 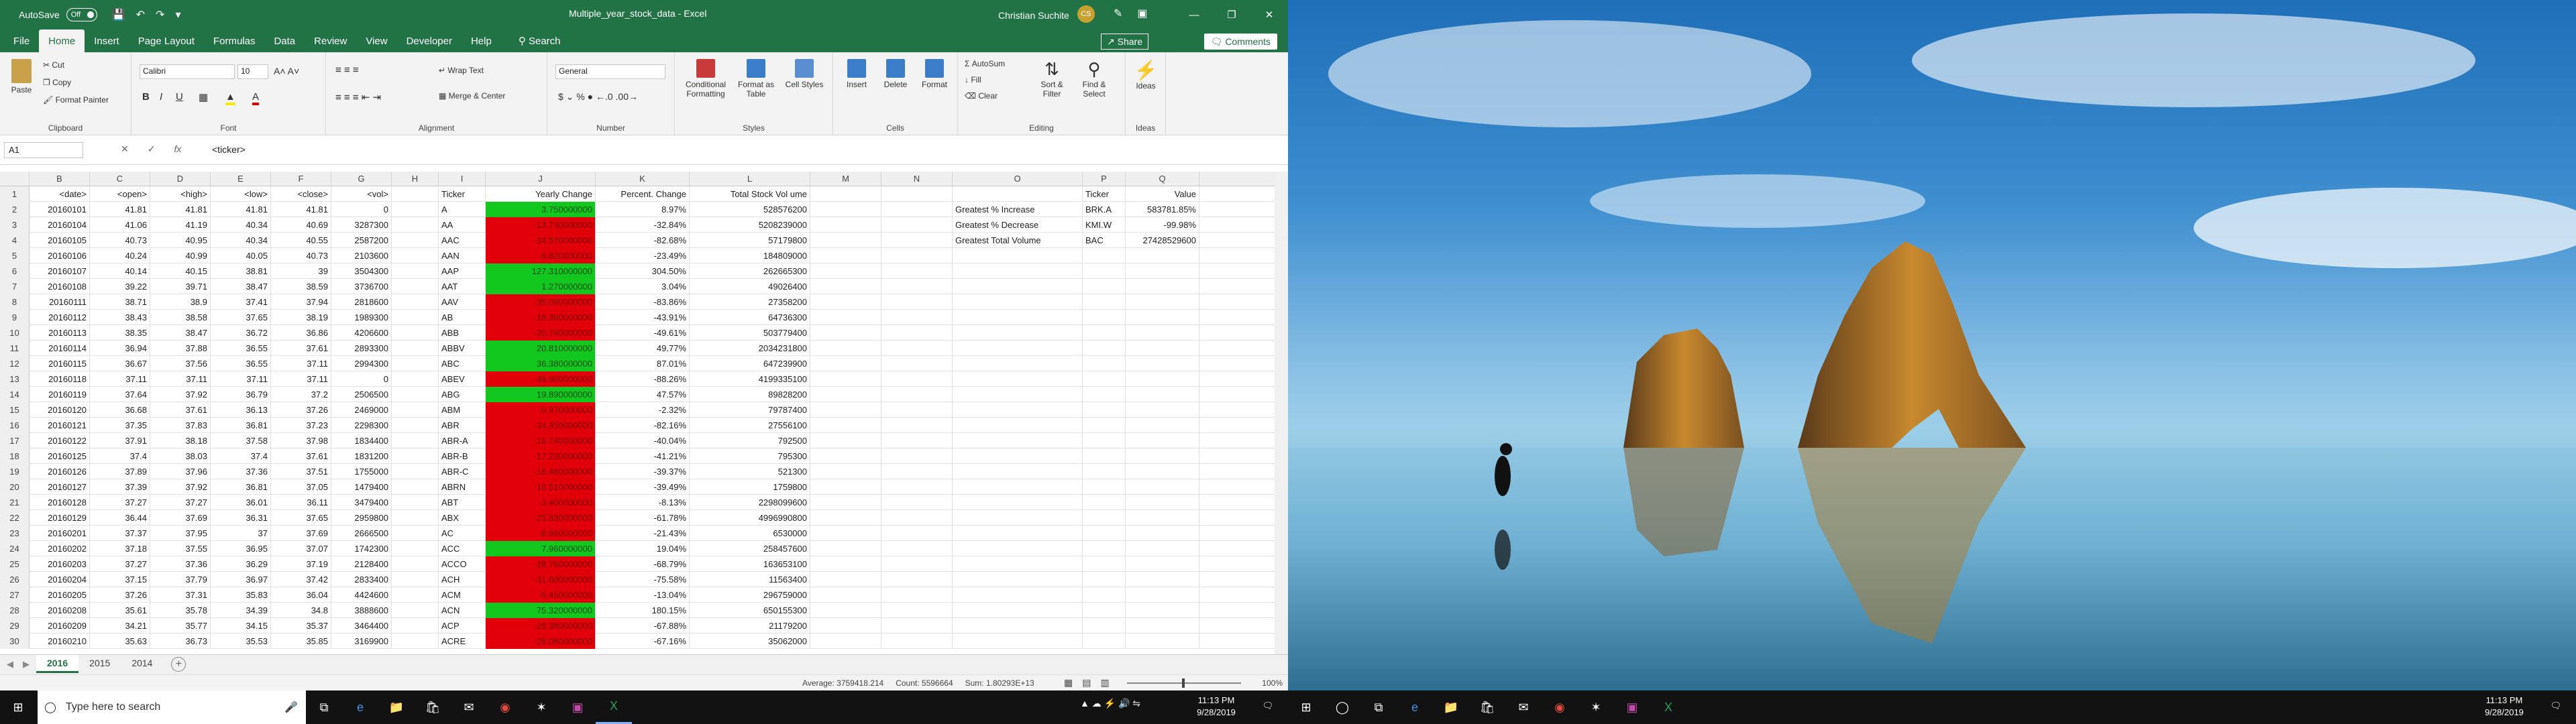 What do you see at coordinates (361, 394) in the screenshot?
I see `cell-g: 2506500` at bounding box center [361, 394].